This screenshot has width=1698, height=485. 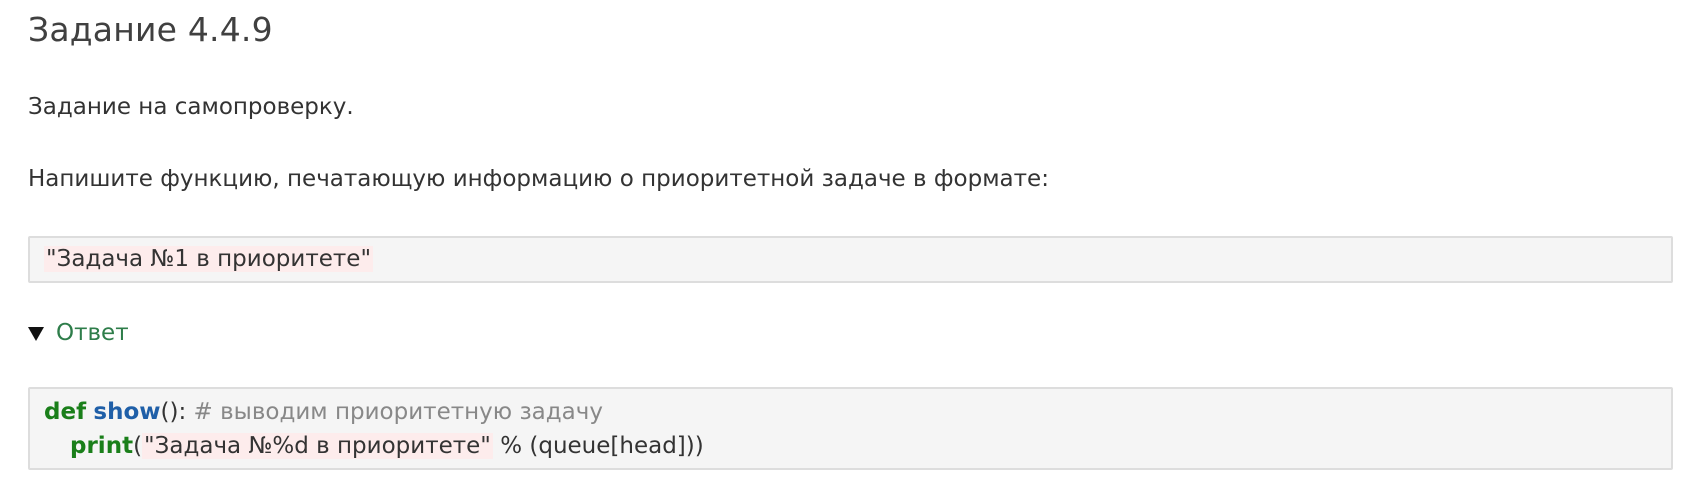 I want to click on triangle-down-icon, so click(x=36, y=334).